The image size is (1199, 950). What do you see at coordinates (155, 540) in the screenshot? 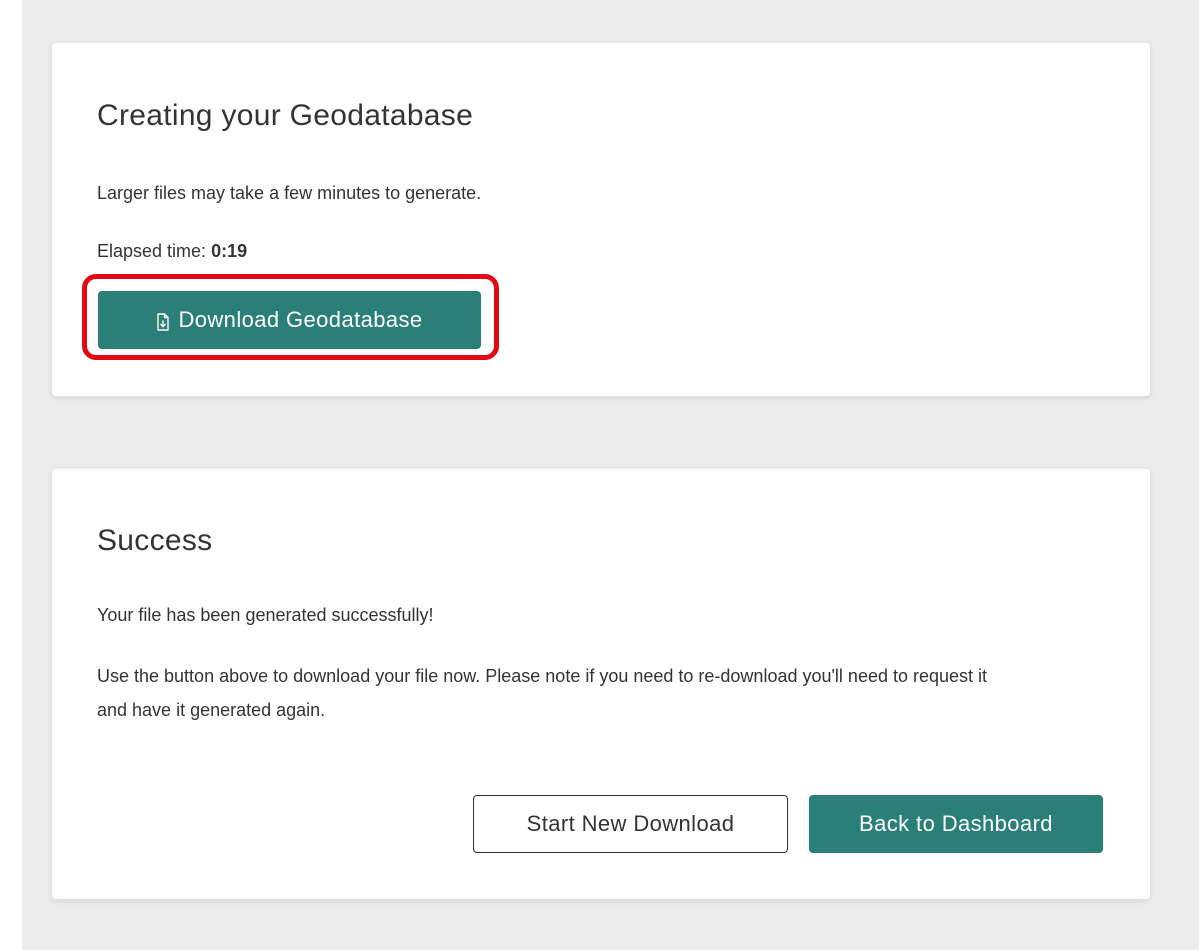
I see `success-title: Success` at bounding box center [155, 540].